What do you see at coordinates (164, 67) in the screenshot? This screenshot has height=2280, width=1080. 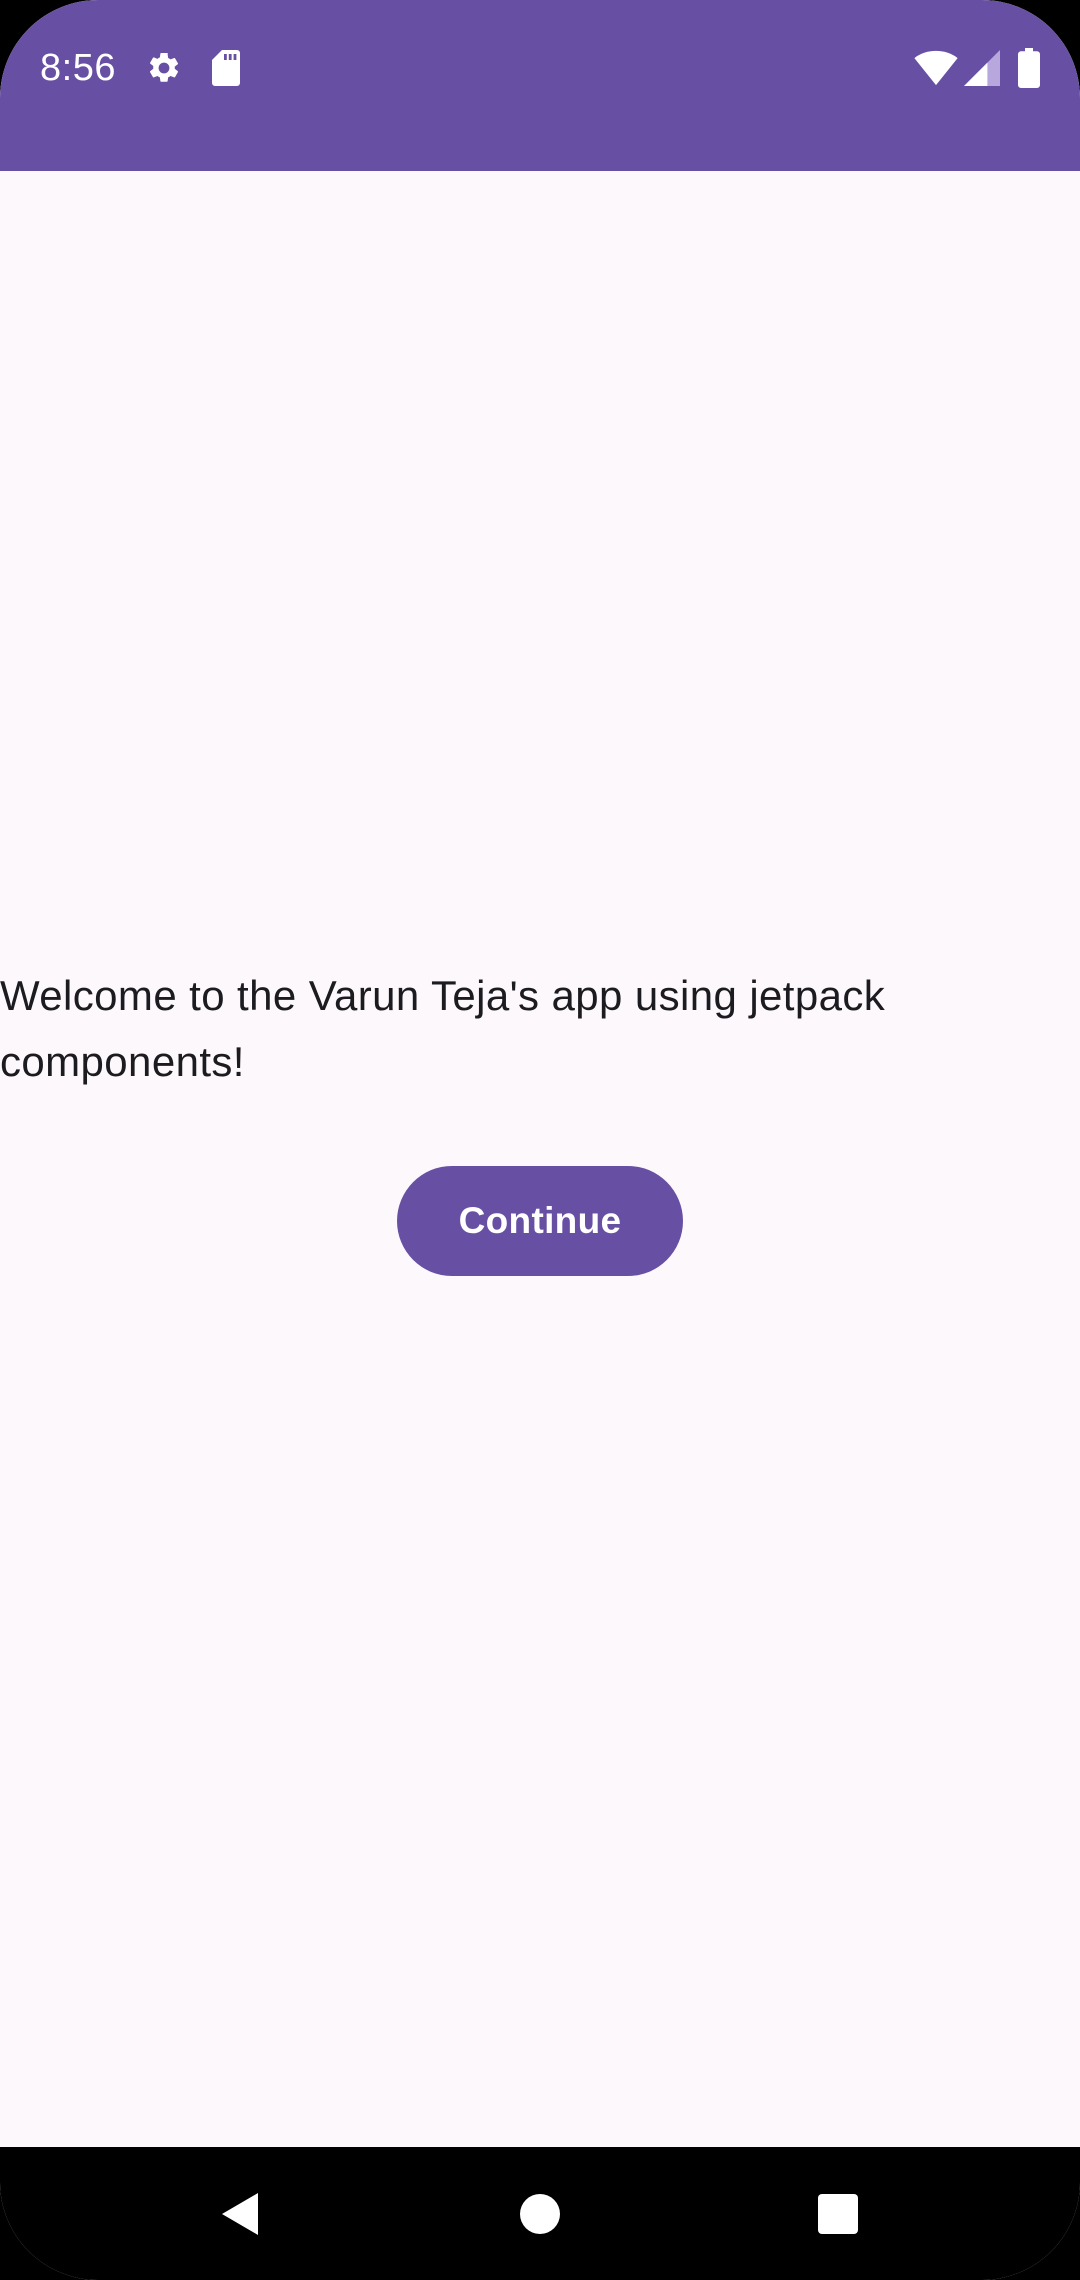 I see `gear-icon` at bounding box center [164, 67].